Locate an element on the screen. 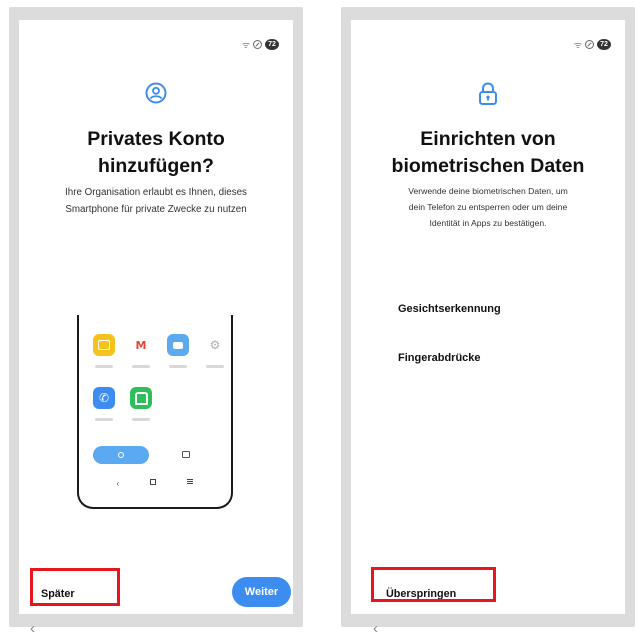 Image resolution: width=637 pixels, height=634 pixels. app-phone: ✆ is located at coordinates (104, 404).